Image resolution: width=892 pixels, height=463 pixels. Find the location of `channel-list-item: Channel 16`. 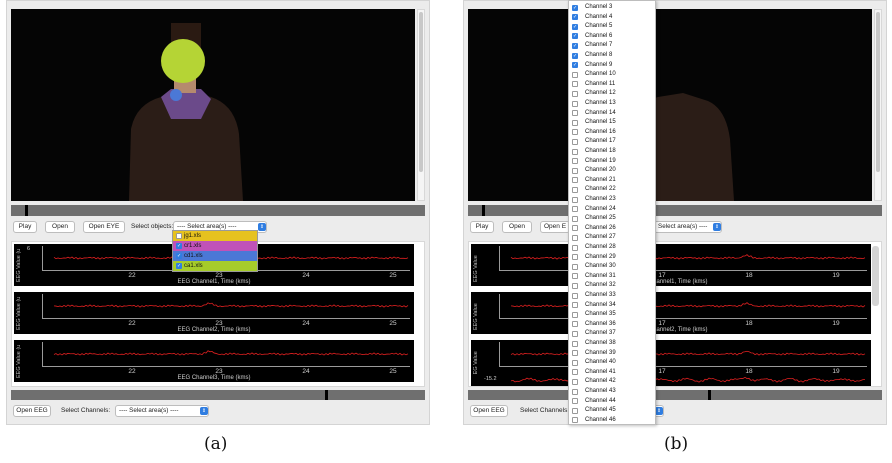

channel-list-item: Channel 16 is located at coordinates (612, 132).